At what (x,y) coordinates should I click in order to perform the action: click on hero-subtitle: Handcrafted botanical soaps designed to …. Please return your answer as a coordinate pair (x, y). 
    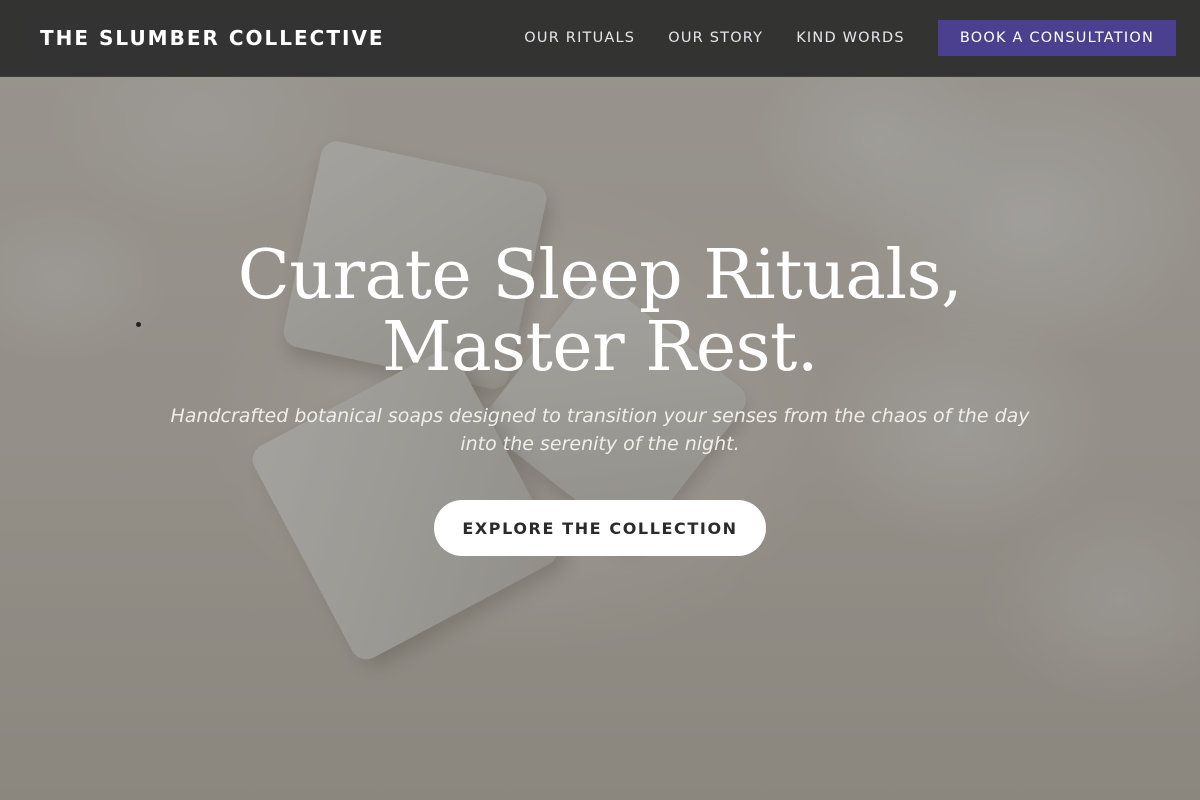
    Looking at the image, I should click on (600, 430).